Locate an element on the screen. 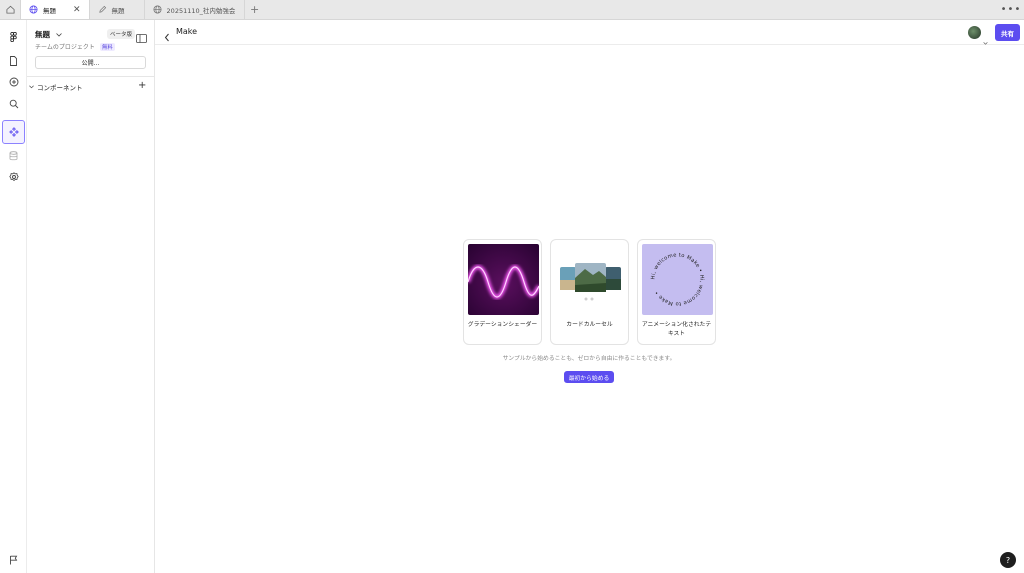  home-icon is located at coordinates (10, 9).